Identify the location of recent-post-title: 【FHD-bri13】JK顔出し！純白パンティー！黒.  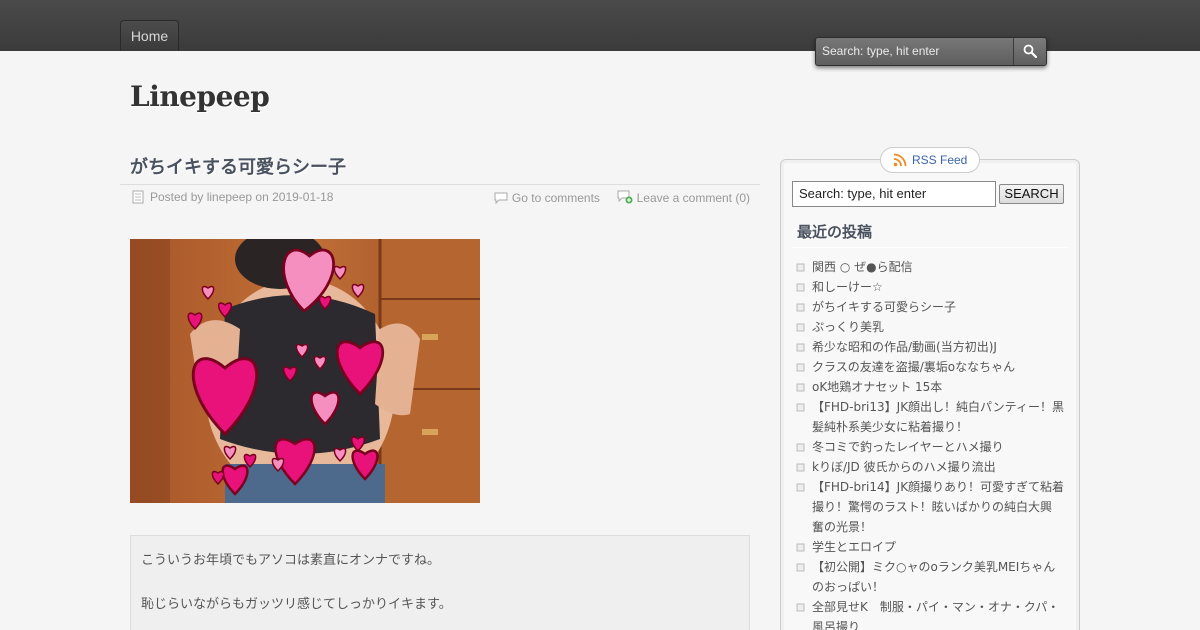
(938, 407).